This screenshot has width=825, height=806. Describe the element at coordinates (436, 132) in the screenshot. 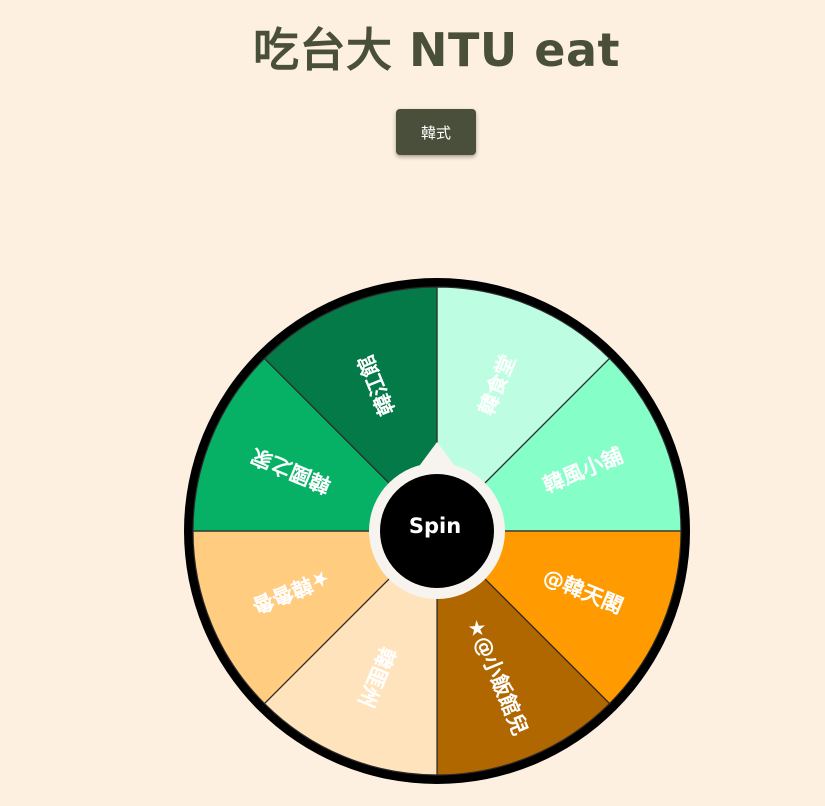

I see `category-button: 韓式` at that location.